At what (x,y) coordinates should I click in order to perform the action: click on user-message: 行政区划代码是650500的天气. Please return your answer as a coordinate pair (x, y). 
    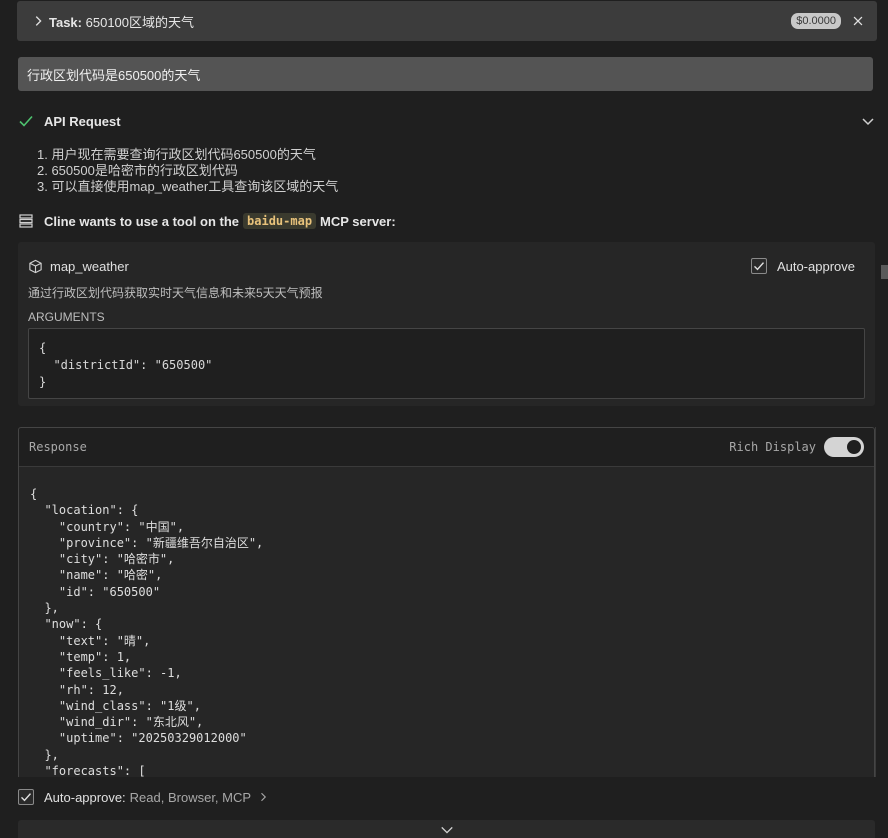
    Looking at the image, I should click on (445, 74).